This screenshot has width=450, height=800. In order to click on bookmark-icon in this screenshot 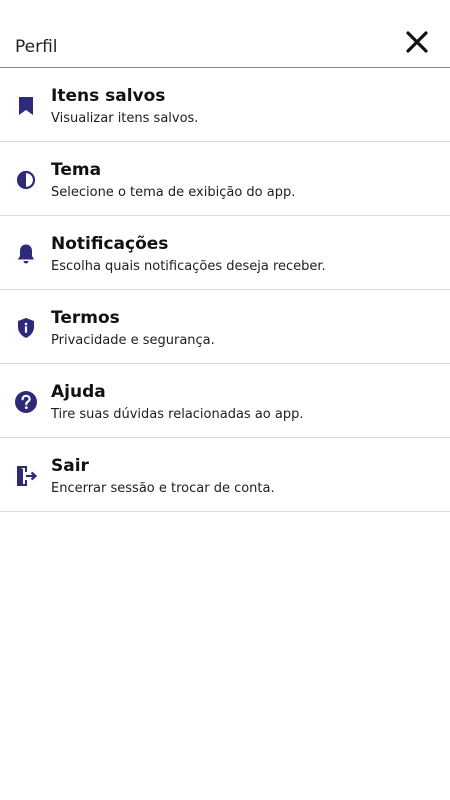, I will do `click(26, 106)`.